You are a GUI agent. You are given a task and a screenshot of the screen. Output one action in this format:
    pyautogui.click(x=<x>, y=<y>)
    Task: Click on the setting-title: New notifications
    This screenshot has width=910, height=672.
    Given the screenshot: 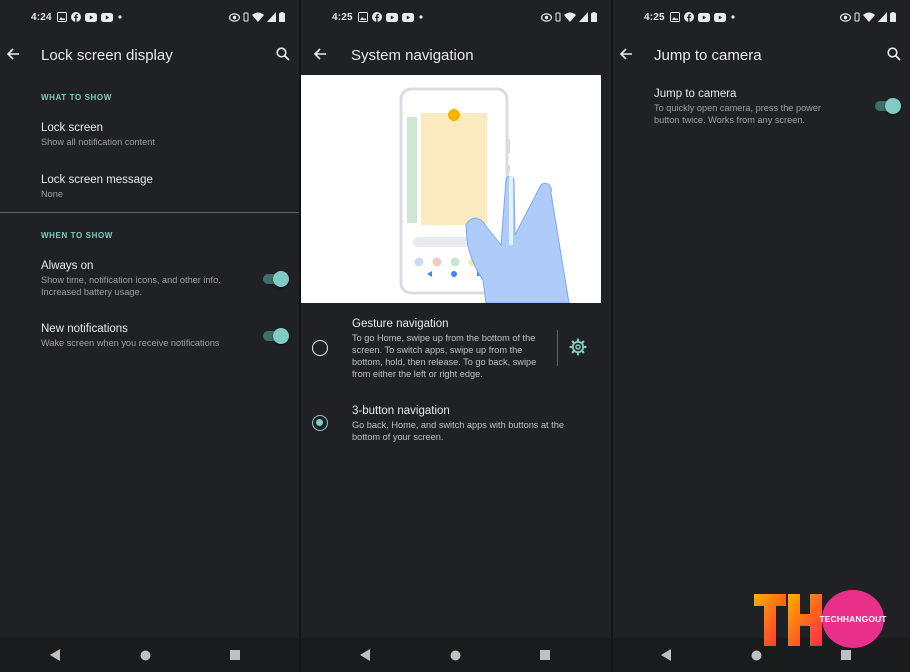 What is the action you would take?
    pyautogui.click(x=84, y=329)
    